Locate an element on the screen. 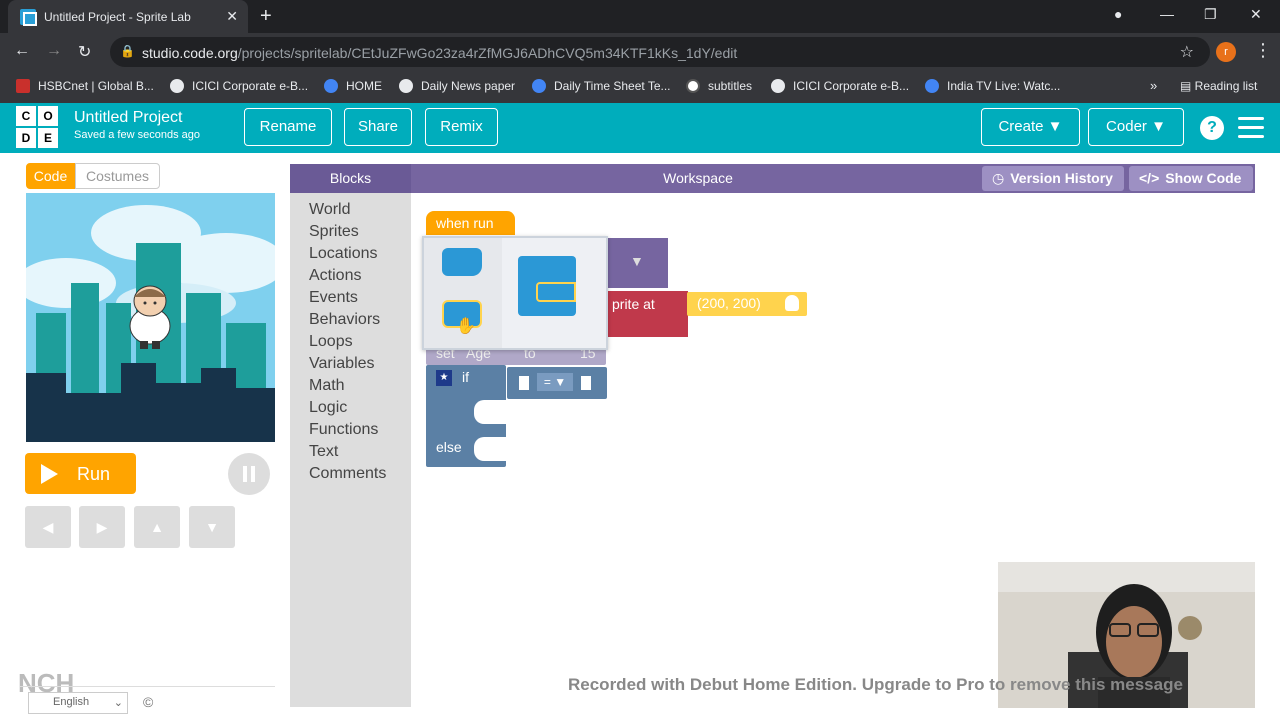 The height and width of the screenshot is (720, 1280). bookmarks-overflow-icon: » is located at coordinates (1153, 85).